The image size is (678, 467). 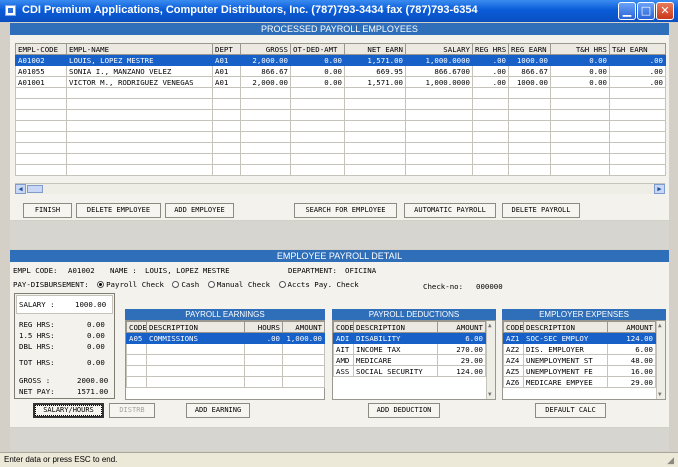 I want to click on list-item: ASS SOCIAL SECURITY 124.00, so click(x=409, y=371).